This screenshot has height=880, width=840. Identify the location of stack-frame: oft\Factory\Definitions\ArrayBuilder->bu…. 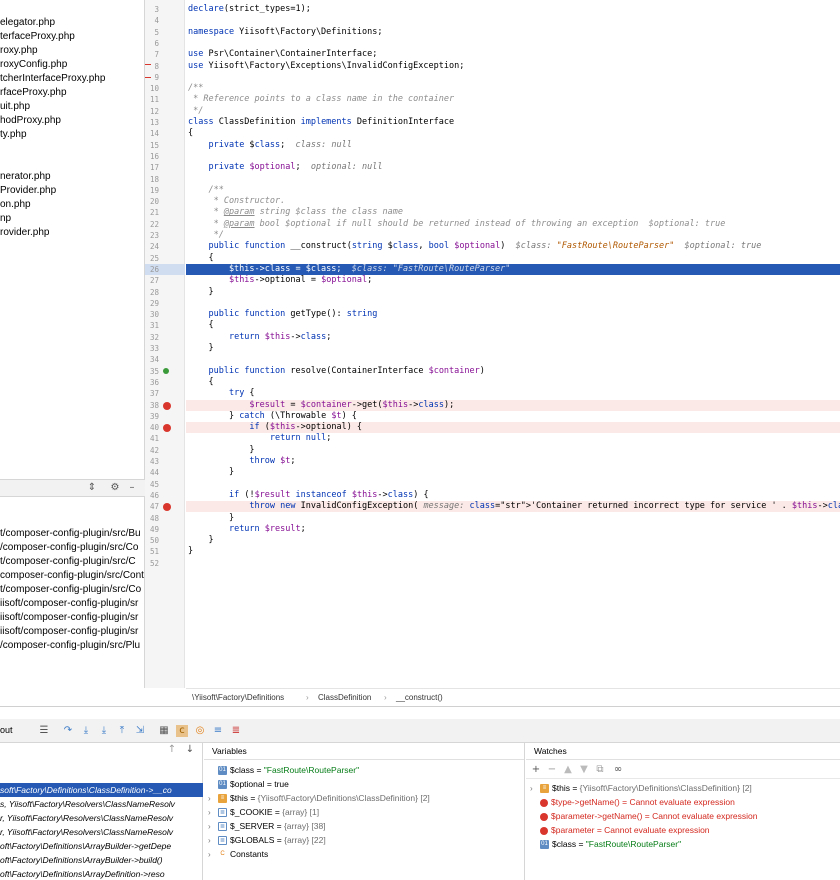
(101, 860).